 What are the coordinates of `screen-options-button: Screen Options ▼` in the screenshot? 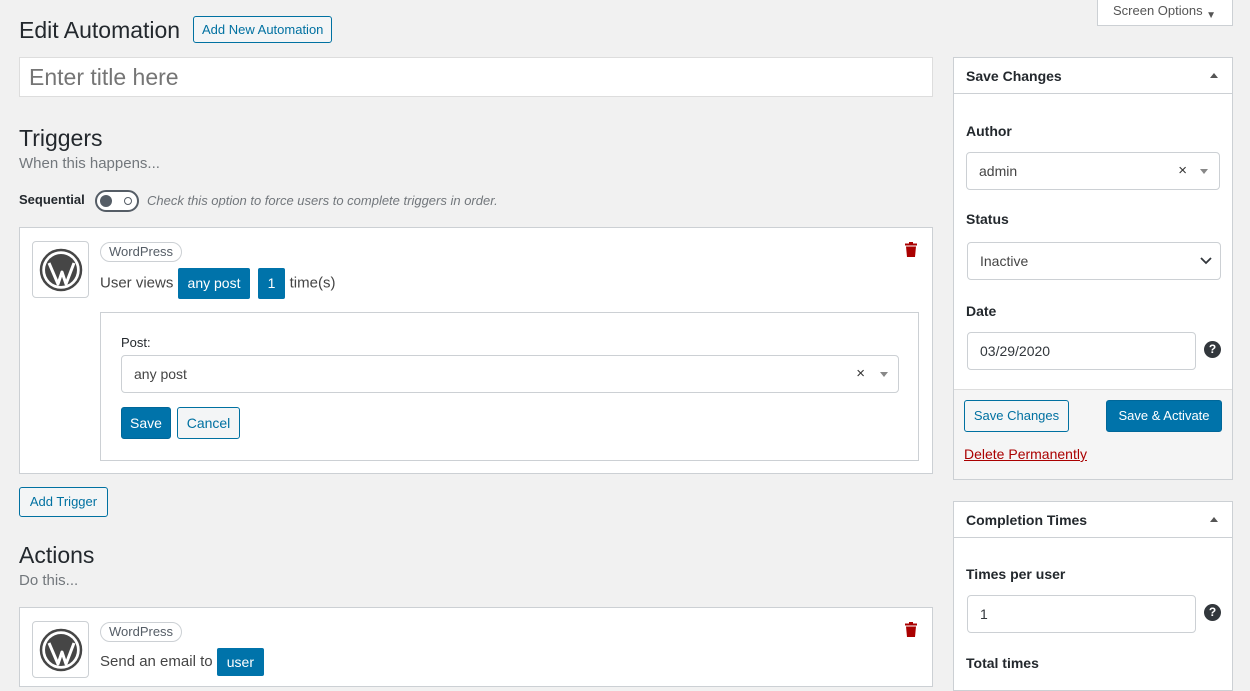 It's located at (1165, 13).